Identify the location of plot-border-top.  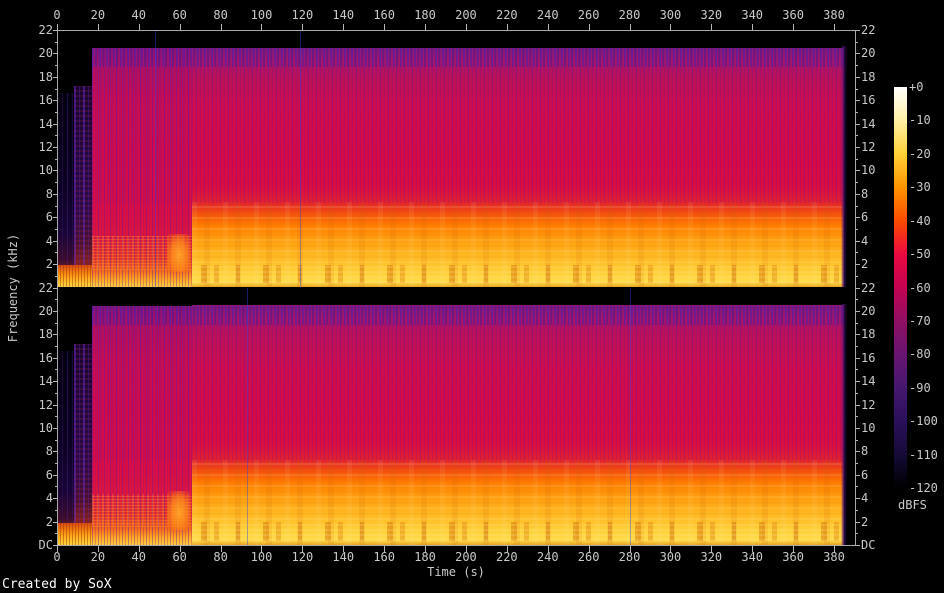
(456, 30).